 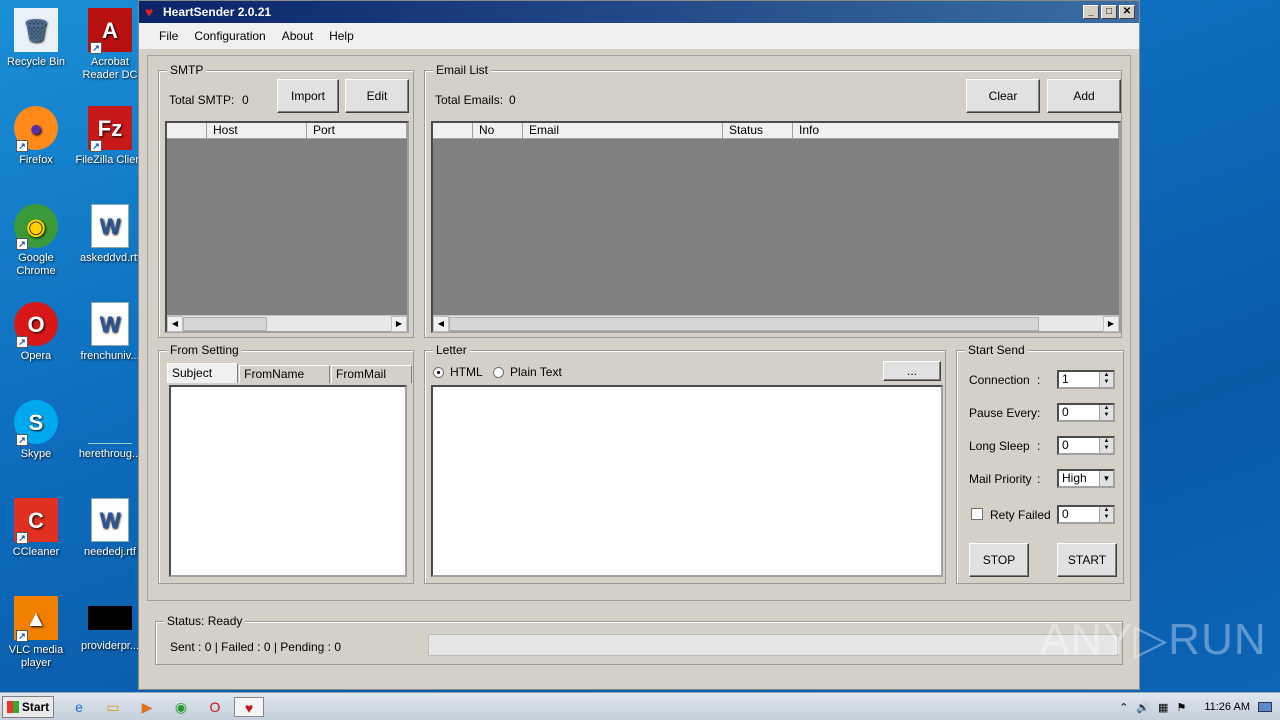 What do you see at coordinates (257, 130) in the screenshot?
I see `smtp-col-host: Host` at bounding box center [257, 130].